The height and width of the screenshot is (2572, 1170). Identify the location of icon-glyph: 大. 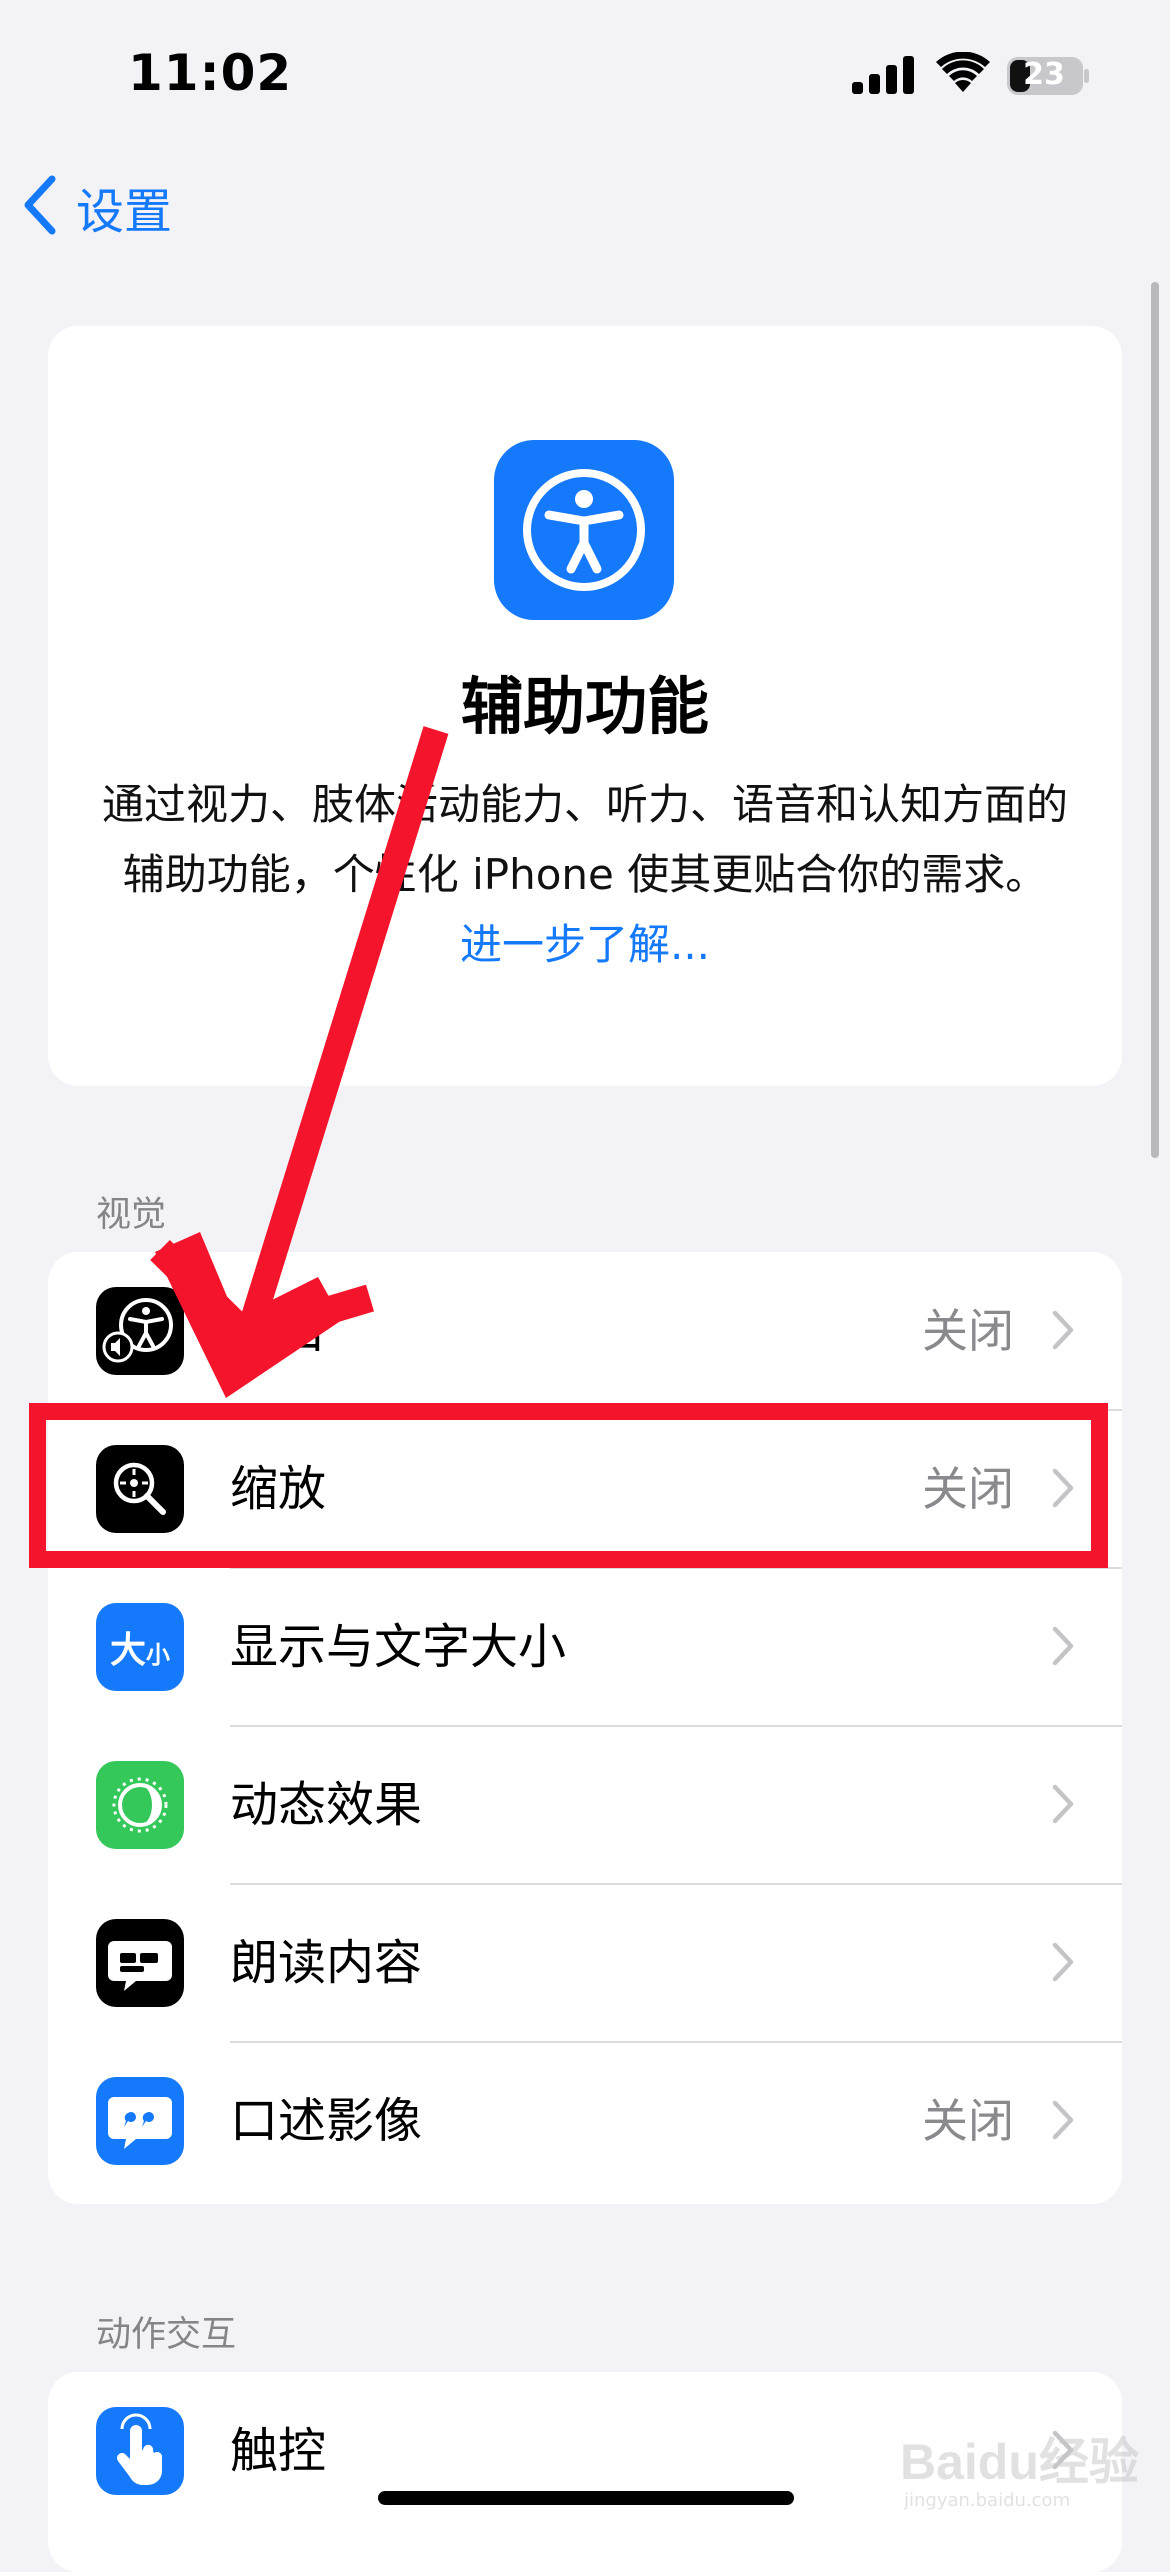
(127, 1650).